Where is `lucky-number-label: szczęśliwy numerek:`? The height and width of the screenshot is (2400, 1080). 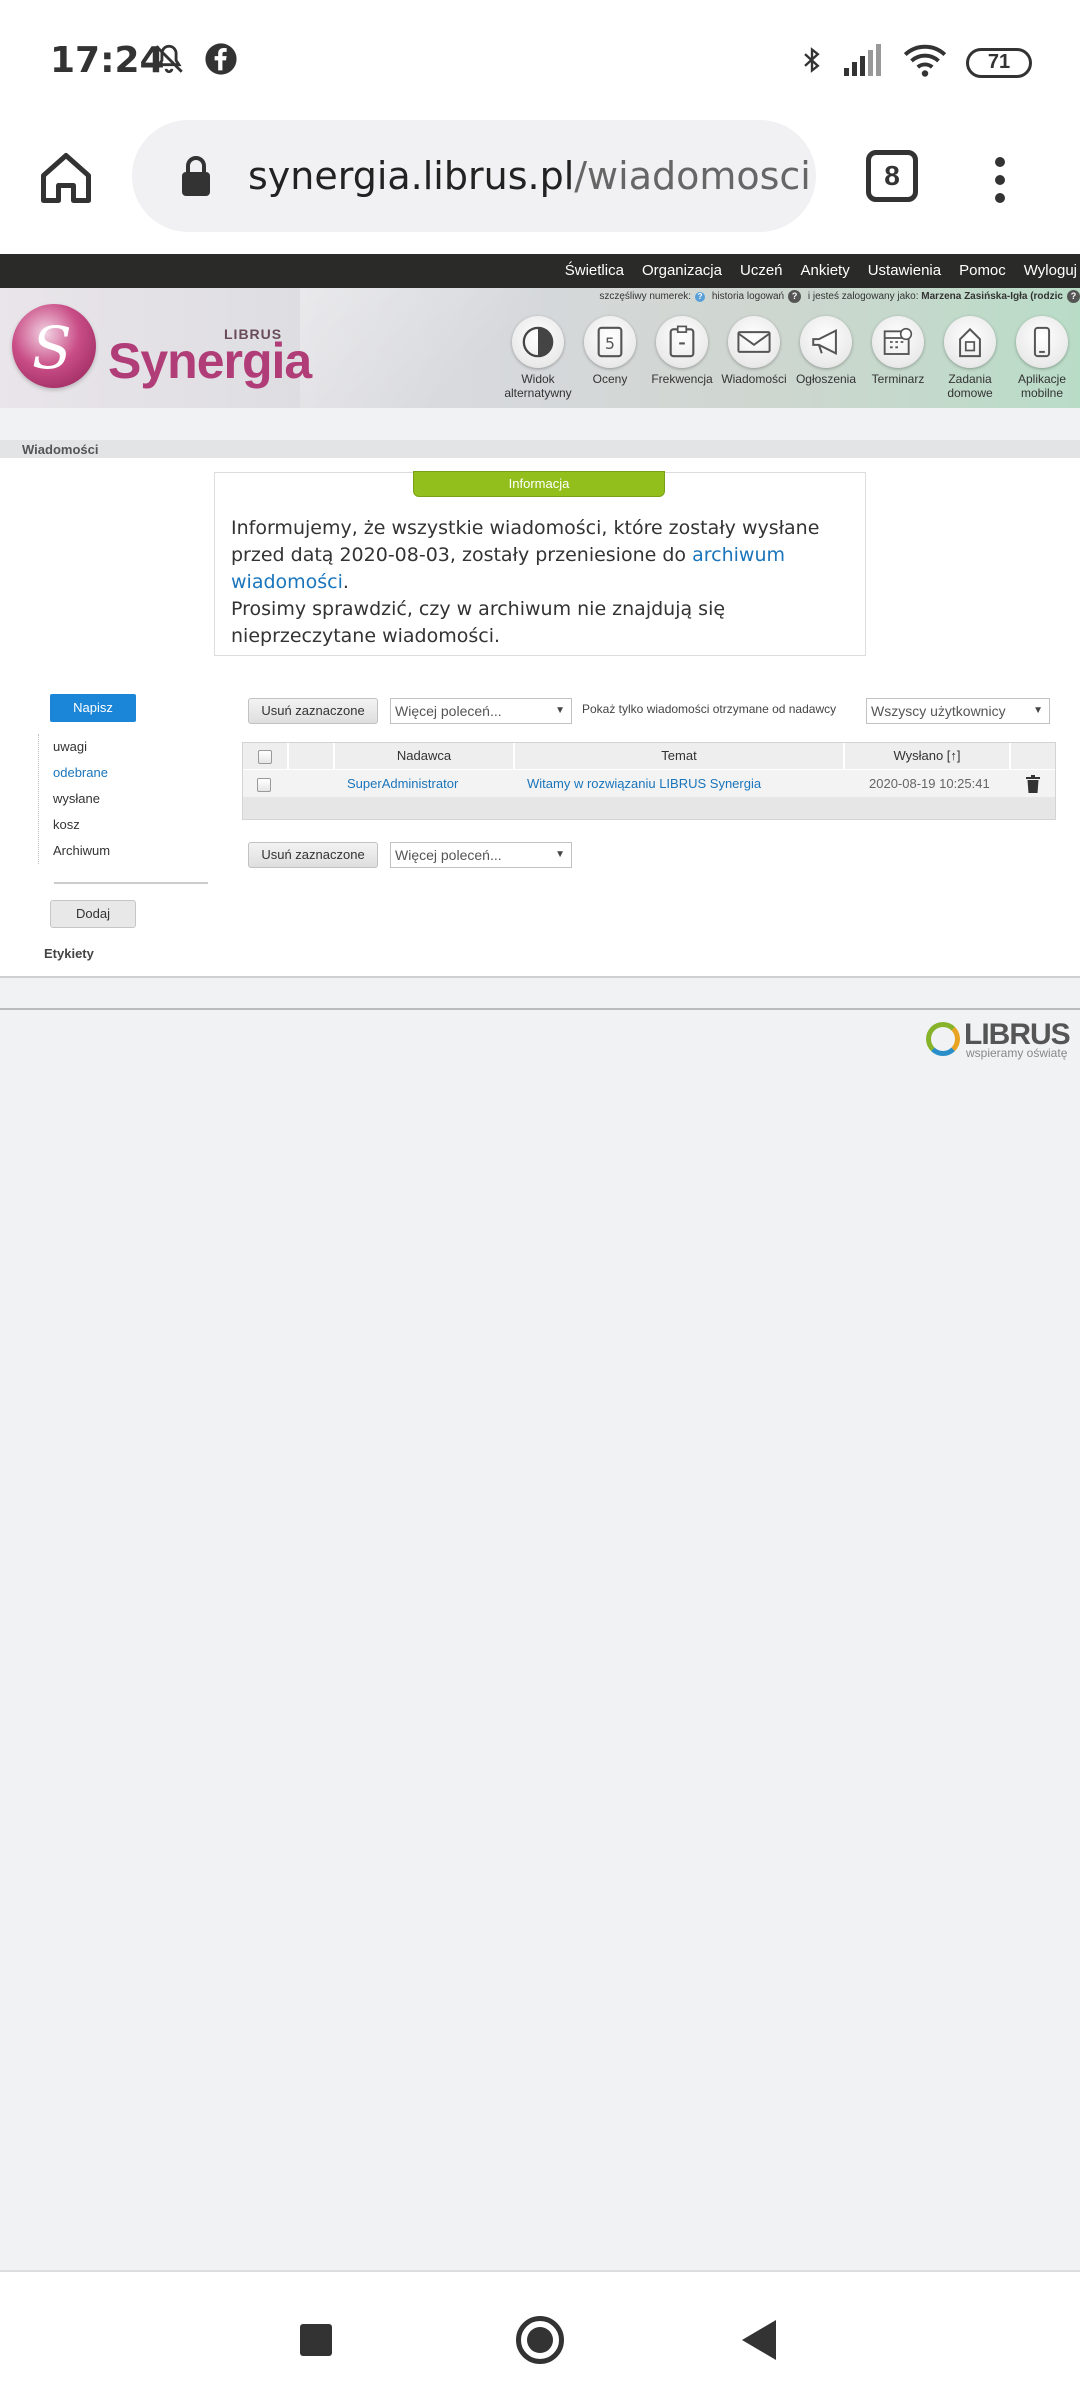 lucky-number-label: szczęśliwy numerek: is located at coordinates (645, 296).